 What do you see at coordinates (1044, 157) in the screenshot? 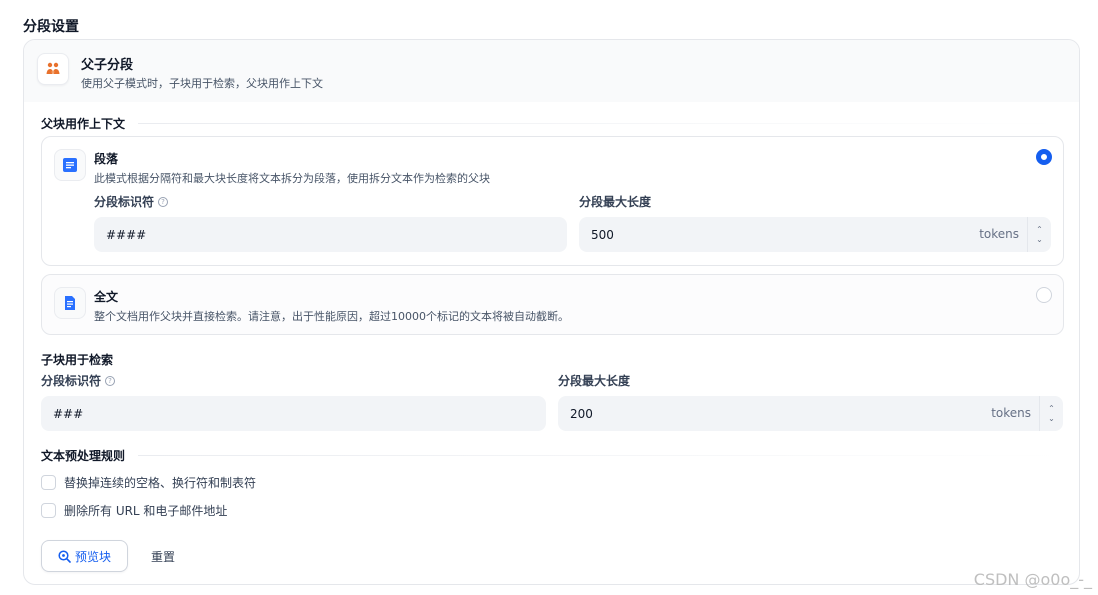
I see `radio-paragraph` at bounding box center [1044, 157].